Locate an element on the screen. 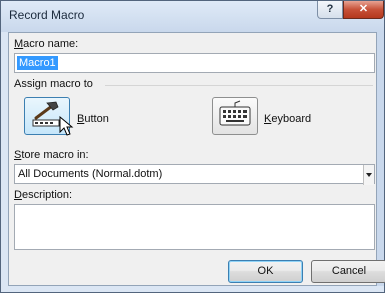 This screenshot has height=293, width=385. title-bar: Record Macro ? ✕ is located at coordinates (192, 16).